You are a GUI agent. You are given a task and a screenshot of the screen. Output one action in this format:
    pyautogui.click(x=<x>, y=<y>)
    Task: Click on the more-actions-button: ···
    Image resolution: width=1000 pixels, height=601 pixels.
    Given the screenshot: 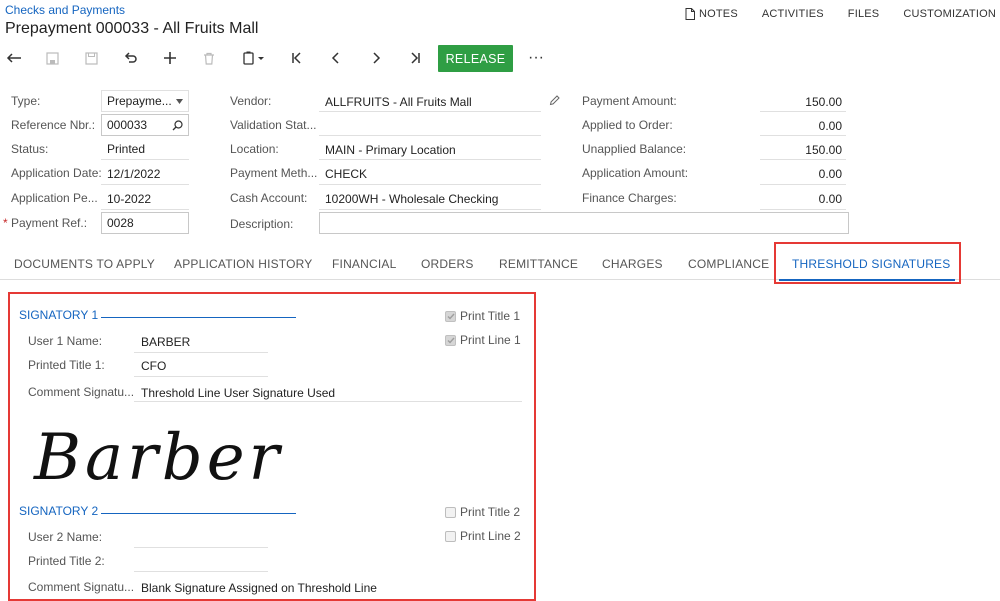 What is the action you would take?
    pyautogui.click(x=536, y=58)
    